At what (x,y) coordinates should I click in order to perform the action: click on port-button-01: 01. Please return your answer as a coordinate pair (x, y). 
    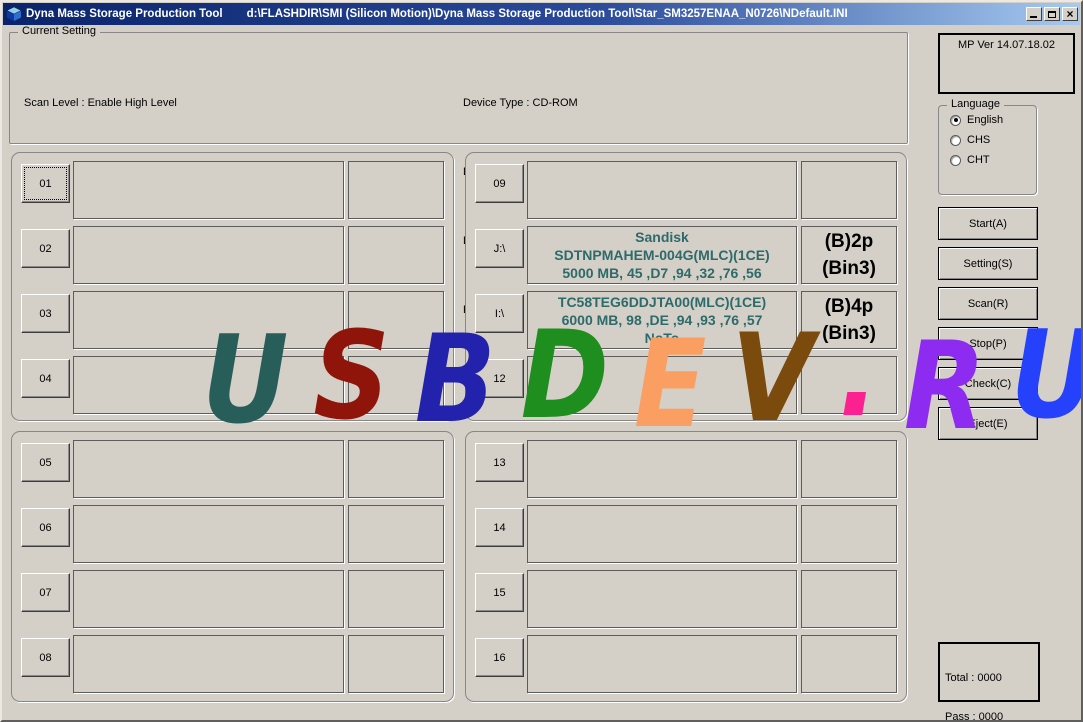
    Looking at the image, I should click on (45, 183).